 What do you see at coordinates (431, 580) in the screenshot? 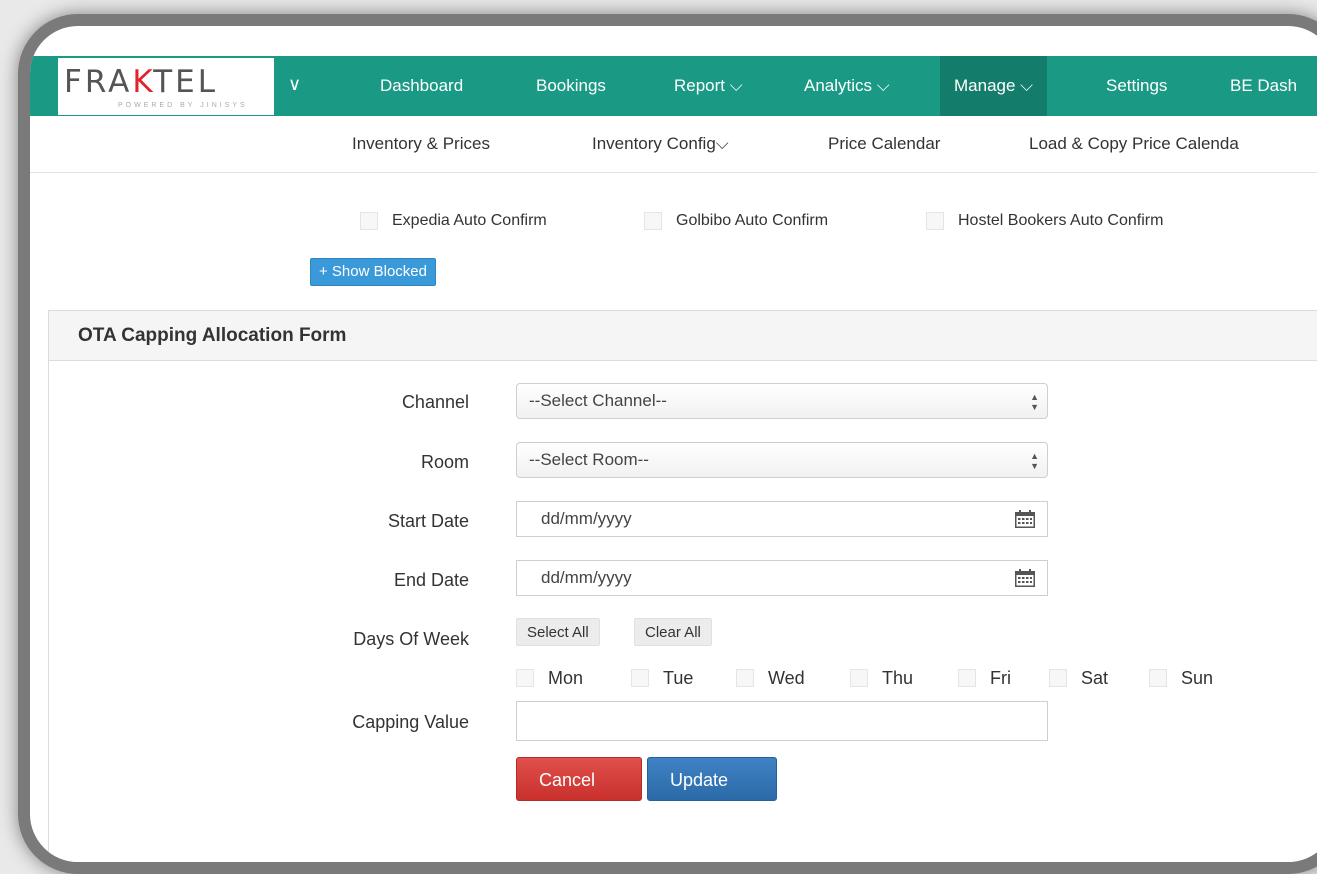
I see `end-date-label: End Date` at bounding box center [431, 580].